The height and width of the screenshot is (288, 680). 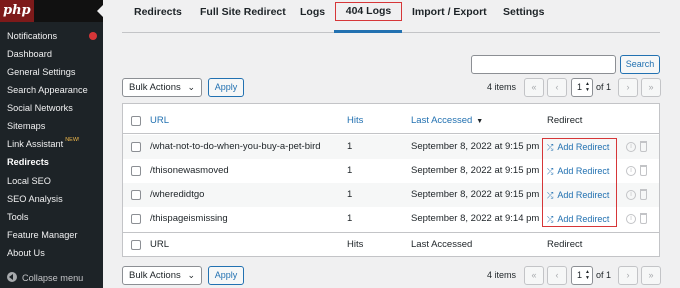 I want to click on bulk-actions-select-top: Bulk Actions ⌄, so click(x=162, y=87).